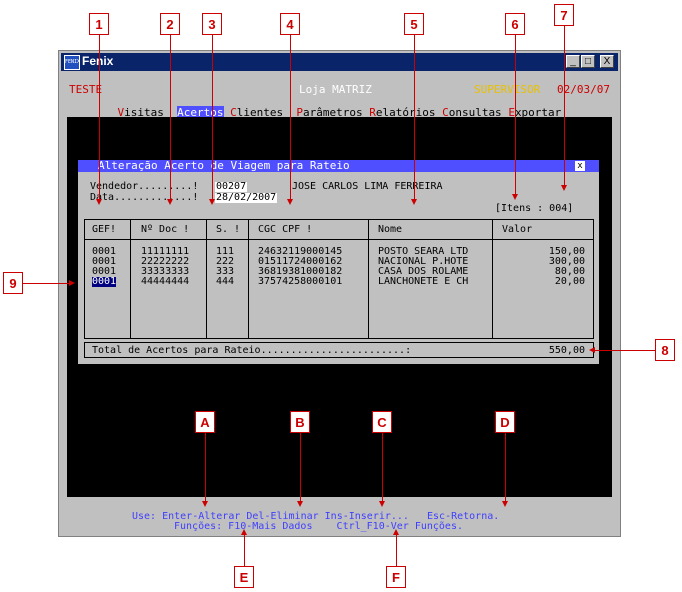 The height and width of the screenshot is (592, 682). What do you see at coordinates (244, 577) in the screenshot?
I see `callout-E: E` at bounding box center [244, 577].